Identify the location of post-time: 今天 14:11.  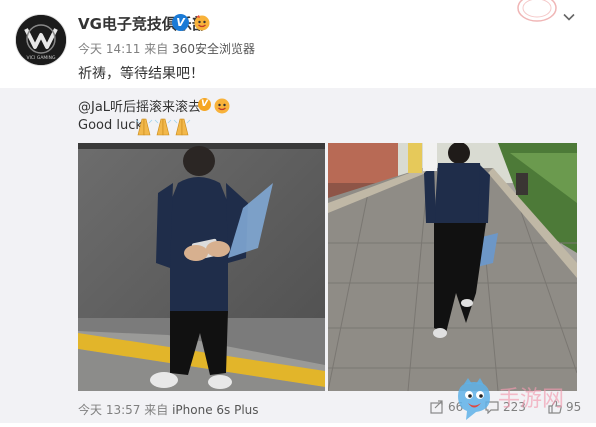
(109, 49).